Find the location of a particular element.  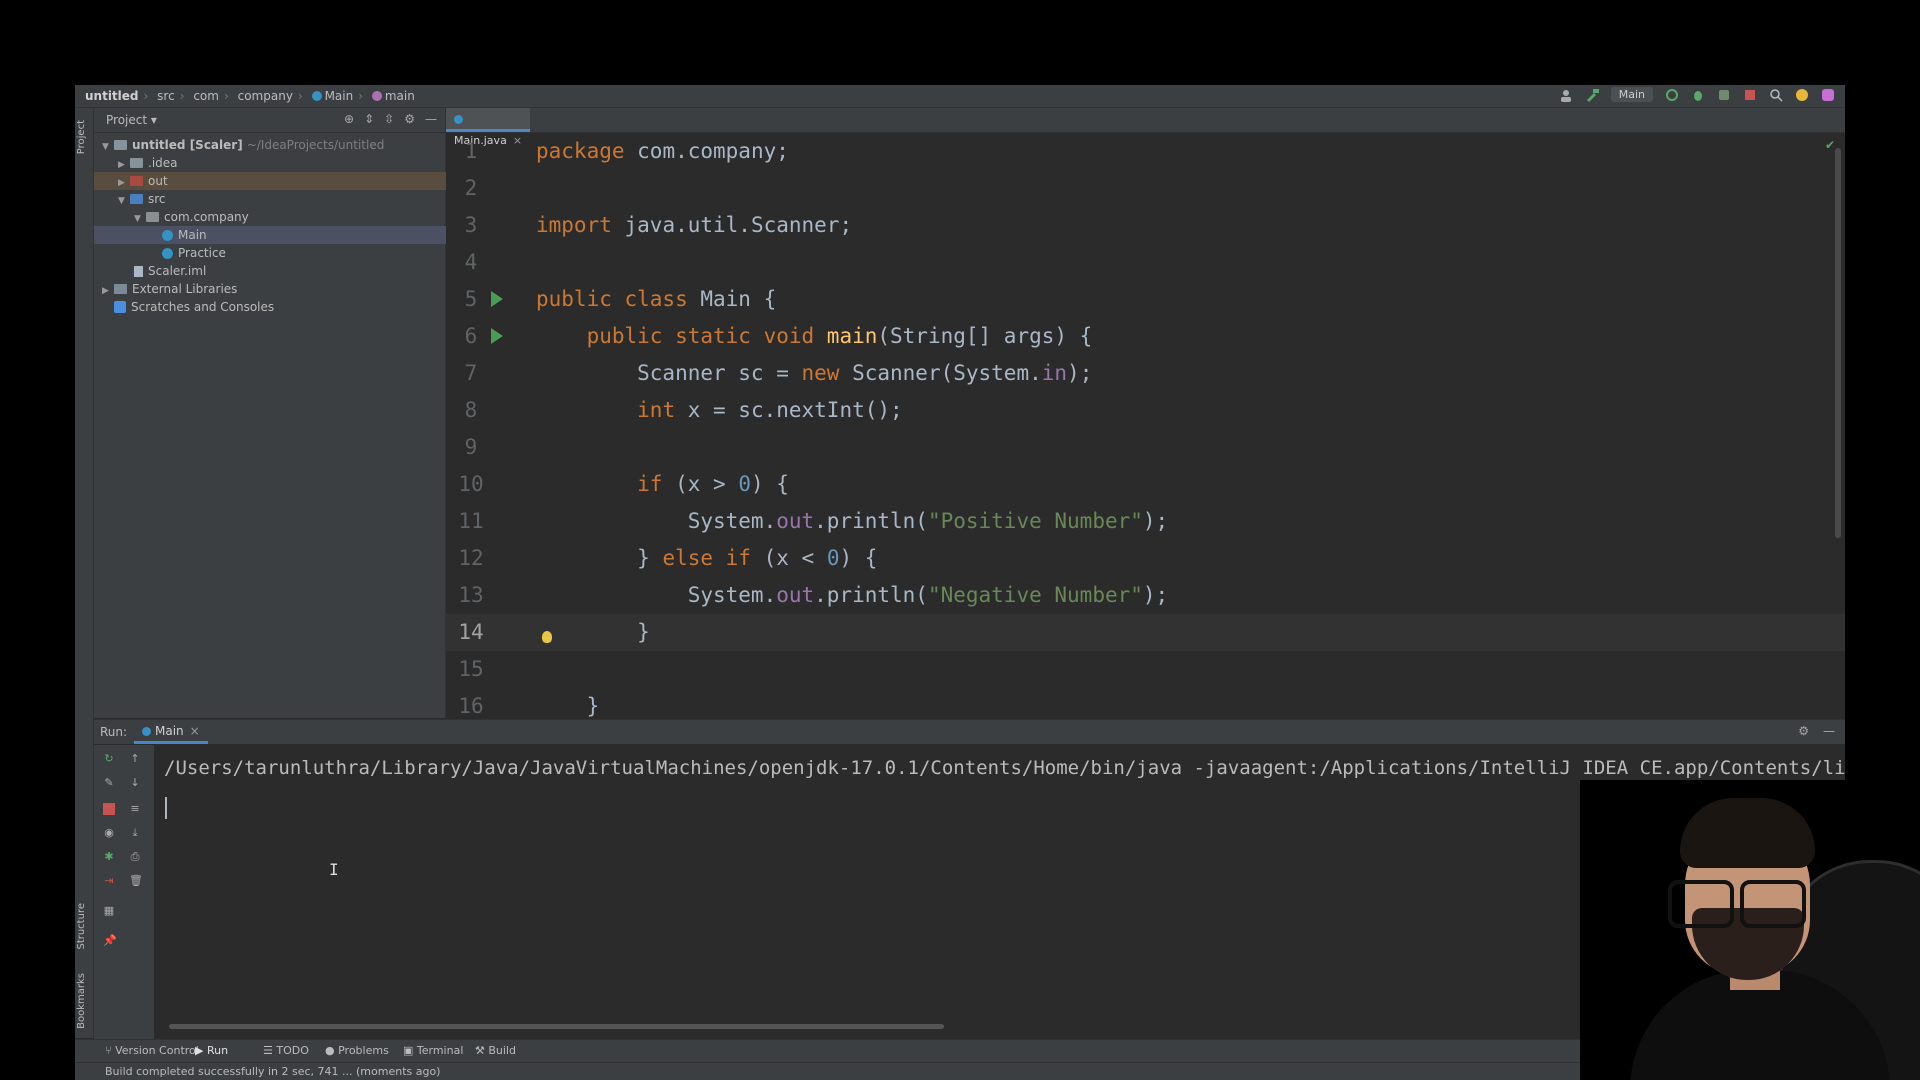

coverage-icon is located at coordinates (1724, 95).